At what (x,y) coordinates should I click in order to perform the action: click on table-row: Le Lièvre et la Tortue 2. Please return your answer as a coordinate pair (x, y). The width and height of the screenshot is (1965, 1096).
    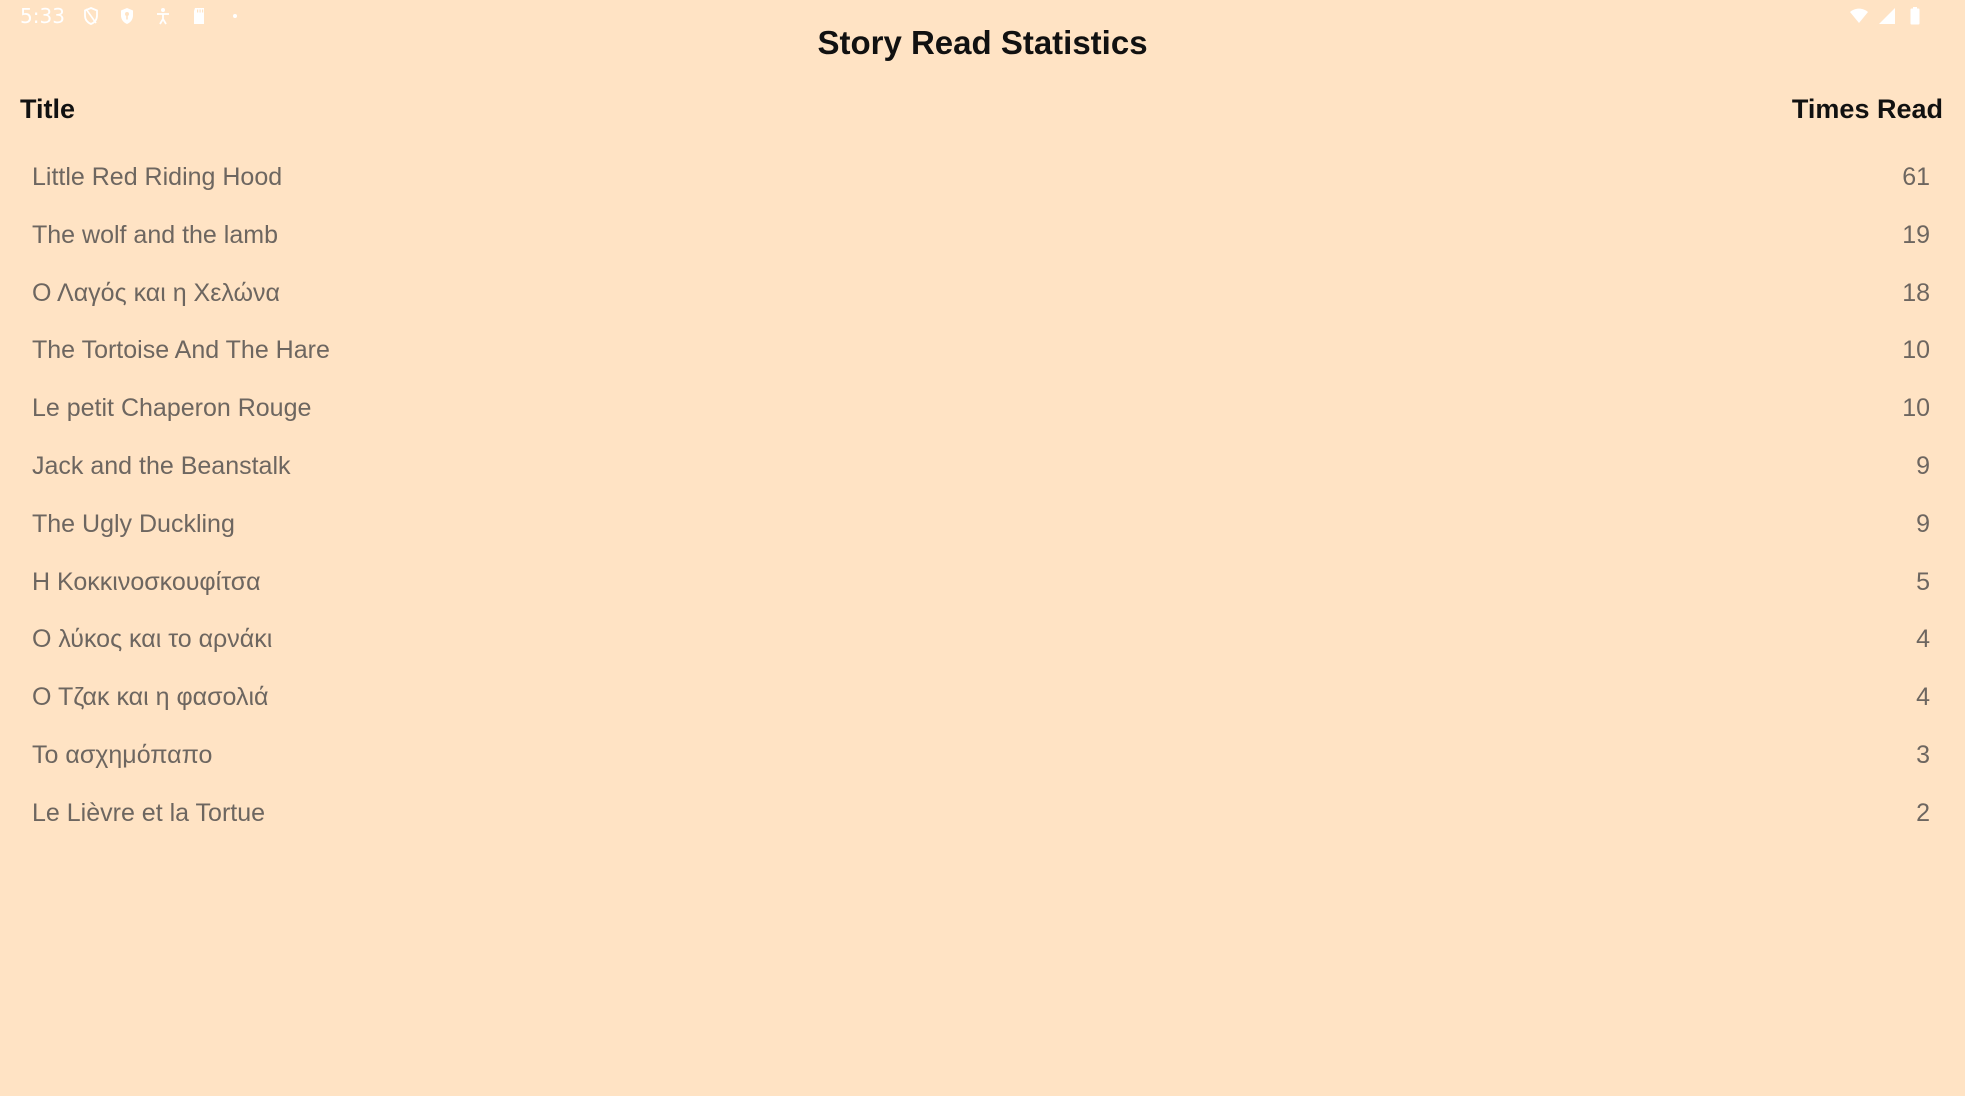
    Looking at the image, I should click on (981, 828).